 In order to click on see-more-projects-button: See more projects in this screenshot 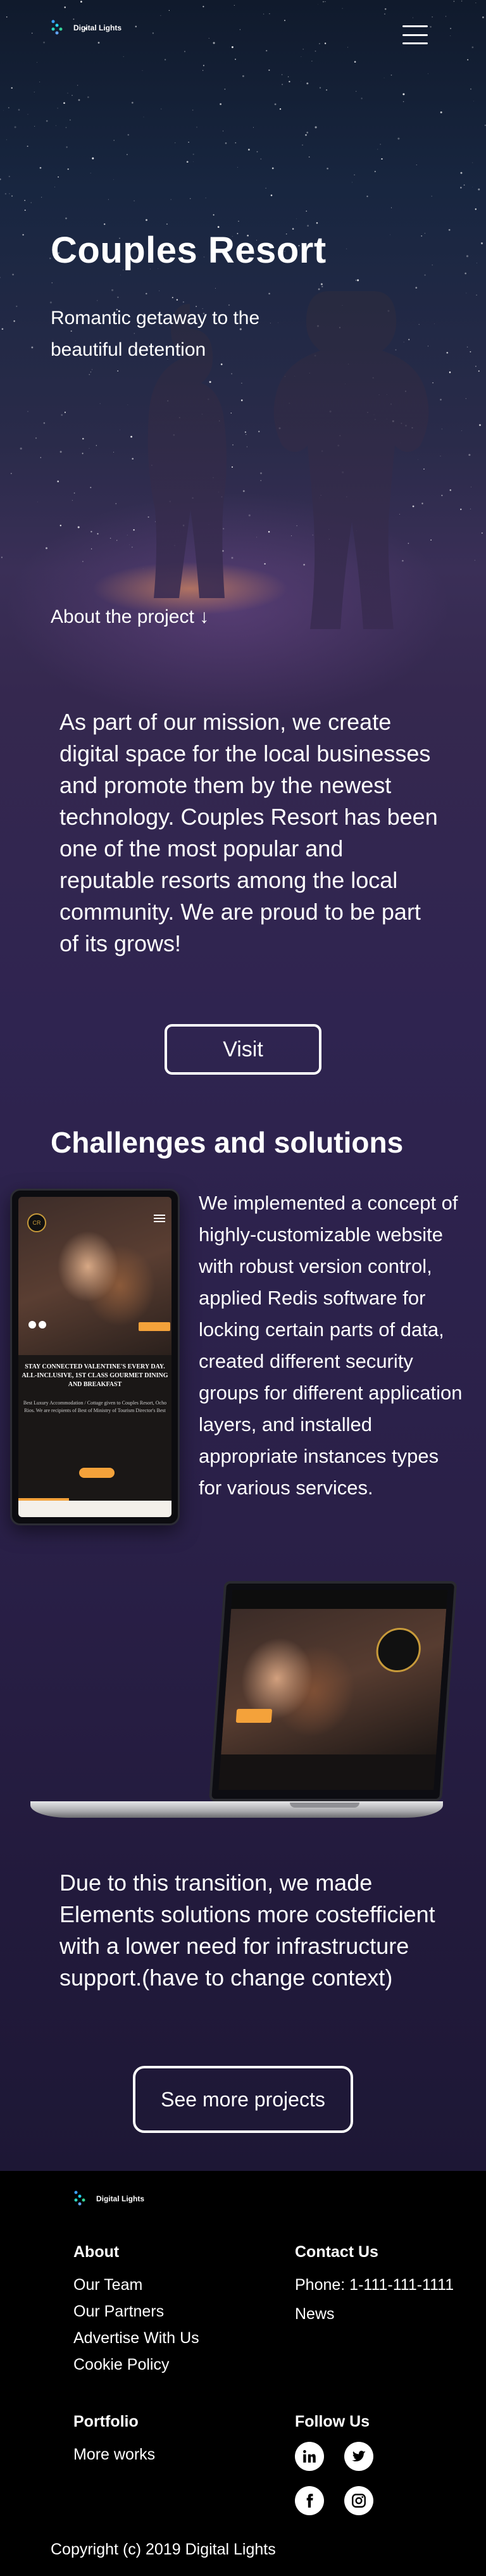, I will do `click(243, 2099)`.